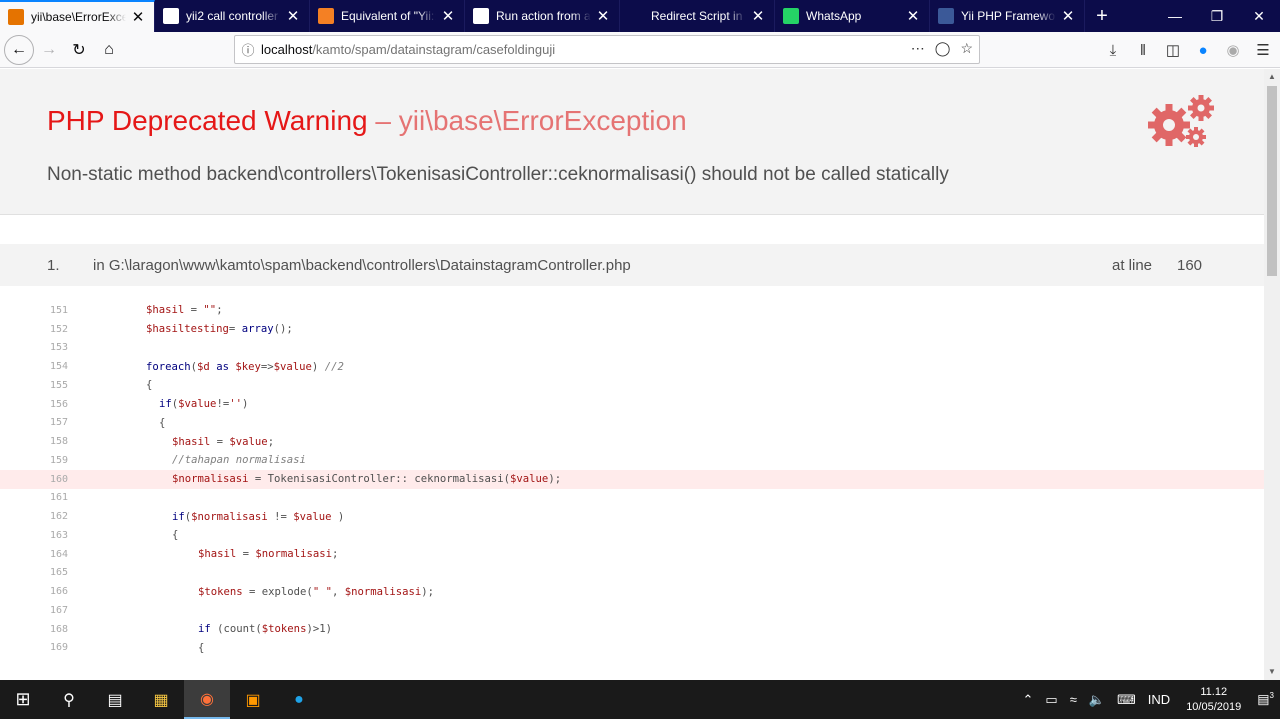  Describe the element at coordinates (1259, 16) in the screenshot. I see `close-window-button: ✕` at that location.